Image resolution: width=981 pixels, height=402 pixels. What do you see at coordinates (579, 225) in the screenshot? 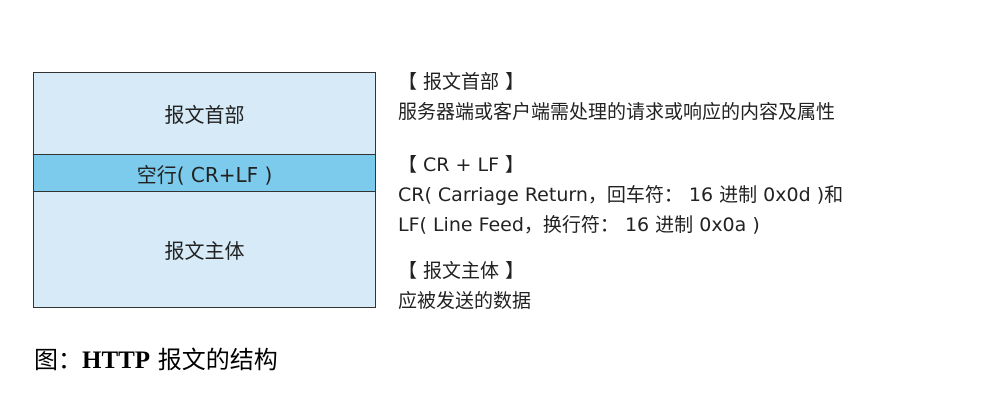
I see `crlf-description-line-lf: LF( Line Feed，换行符： 16 进制 0x0a )` at bounding box center [579, 225].